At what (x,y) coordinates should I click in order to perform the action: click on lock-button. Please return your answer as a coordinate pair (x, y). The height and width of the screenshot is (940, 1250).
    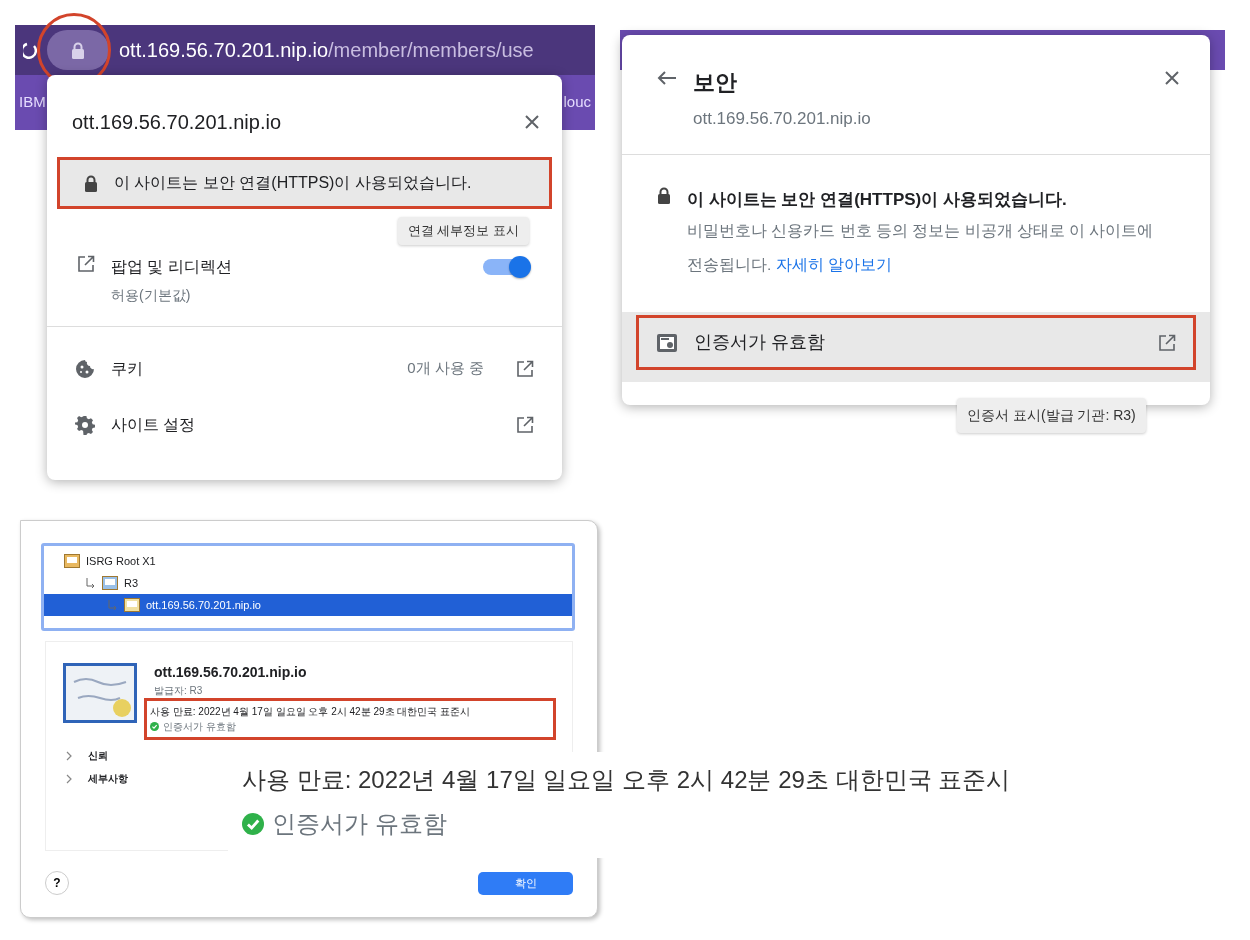
    Looking at the image, I should click on (78, 50).